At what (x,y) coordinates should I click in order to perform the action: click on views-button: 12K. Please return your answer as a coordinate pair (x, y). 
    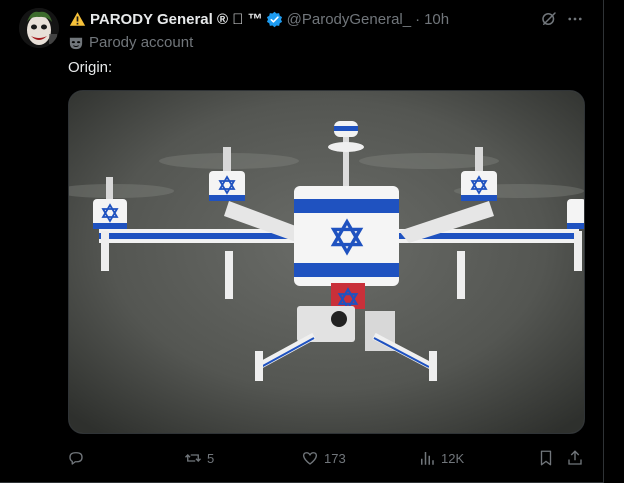
    Looking at the image, I should click on (441, 458).